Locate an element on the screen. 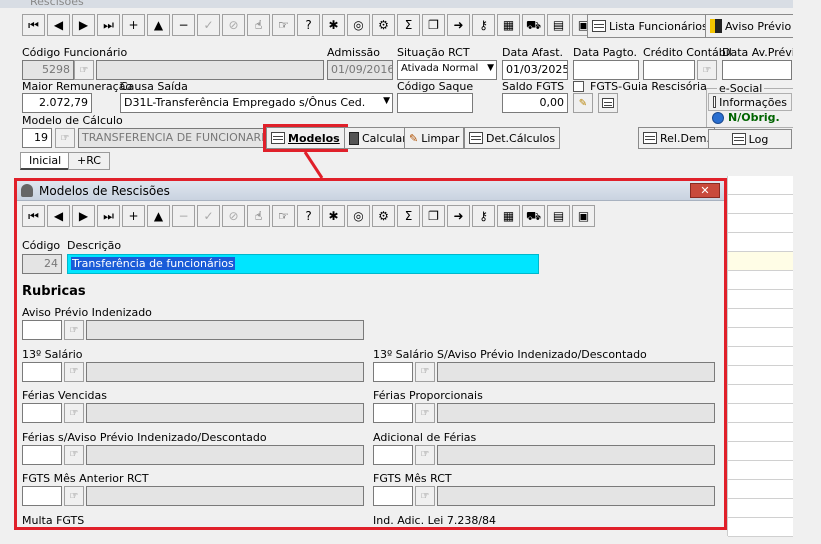 The height and width of the screenshot is (544, 821). dialog-codigo-field: 24 is located at coordinates (42, 264).